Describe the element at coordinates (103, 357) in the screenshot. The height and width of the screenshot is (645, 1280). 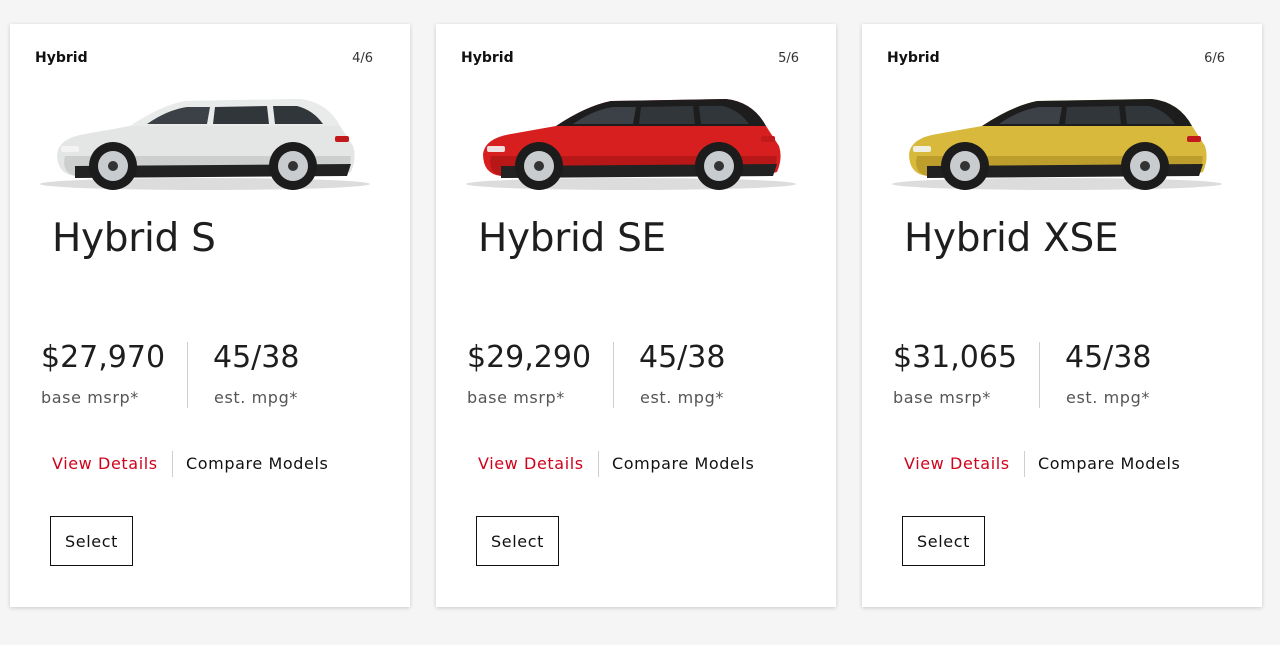
I see `price-value: $27,970` at that location.